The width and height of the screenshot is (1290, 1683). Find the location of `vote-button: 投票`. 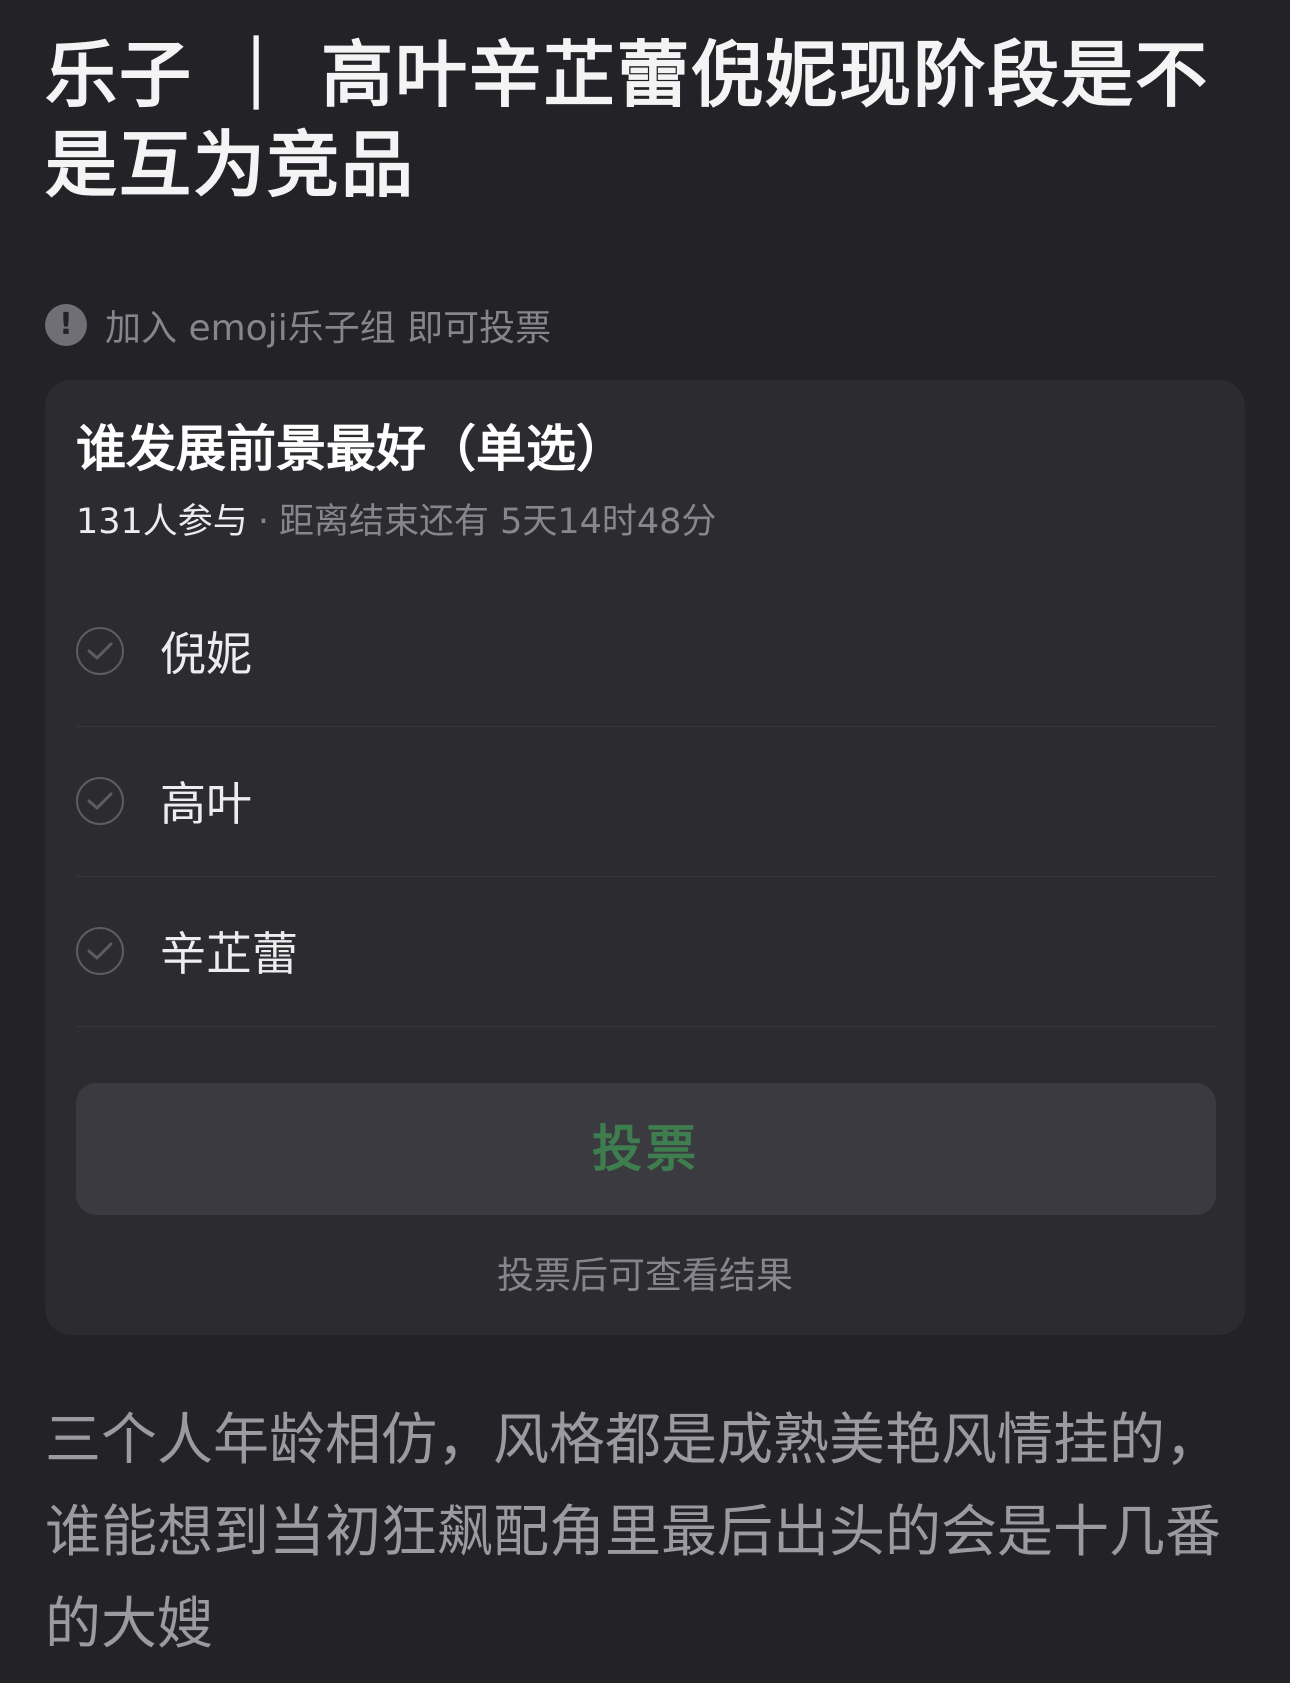

vote-button: 投票 is located at coordinates (646, 1149).